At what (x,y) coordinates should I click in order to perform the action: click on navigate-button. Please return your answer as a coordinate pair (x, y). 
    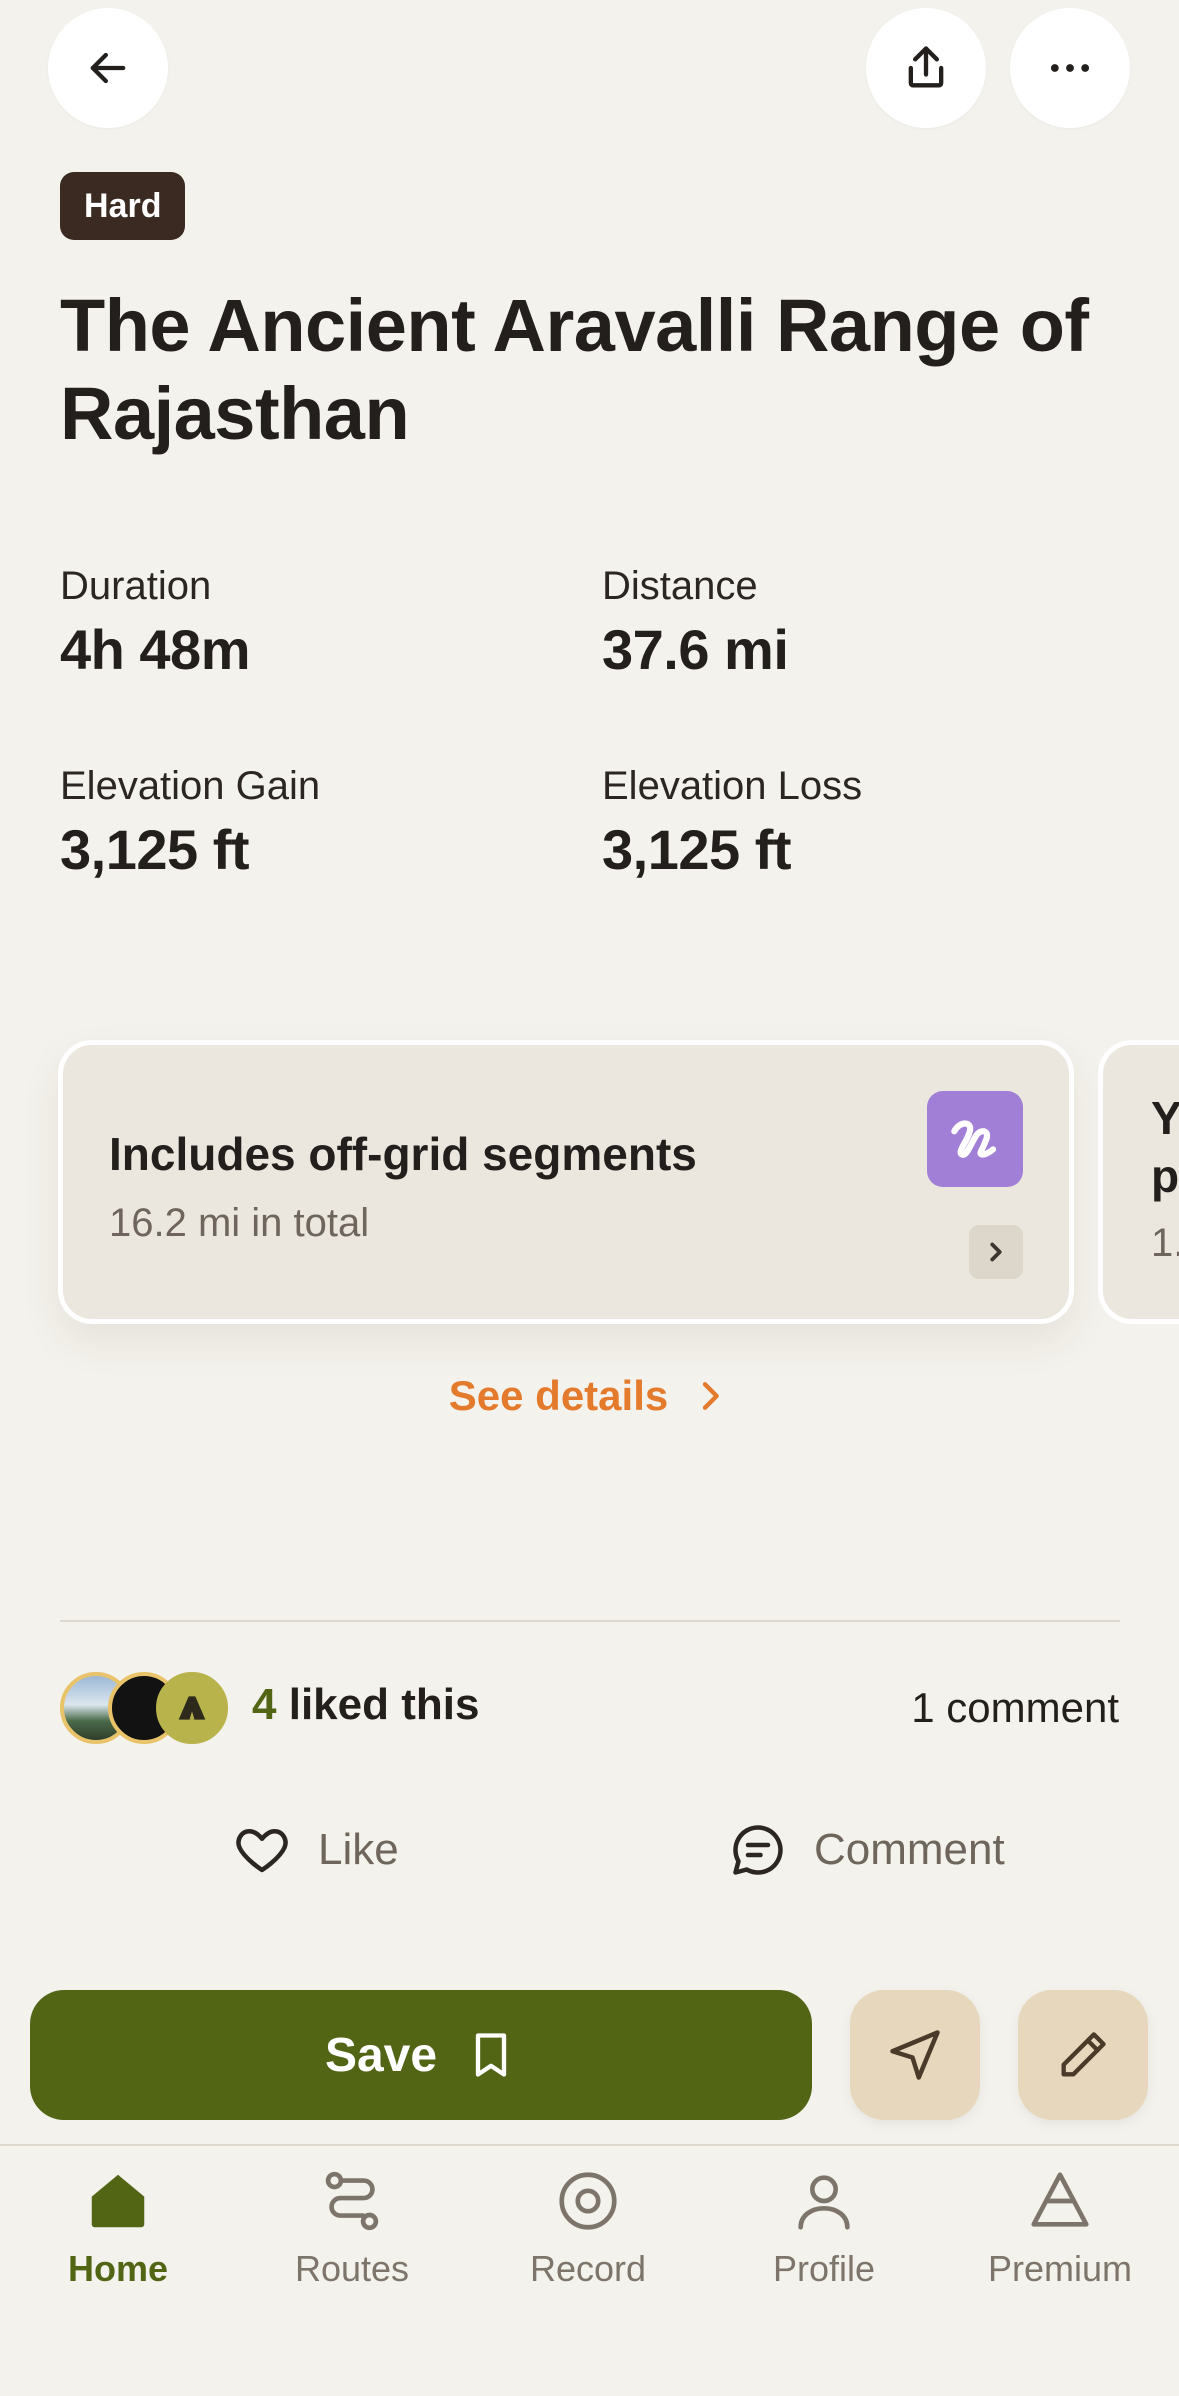
    Looking at the image, I should click on (915, 2055).